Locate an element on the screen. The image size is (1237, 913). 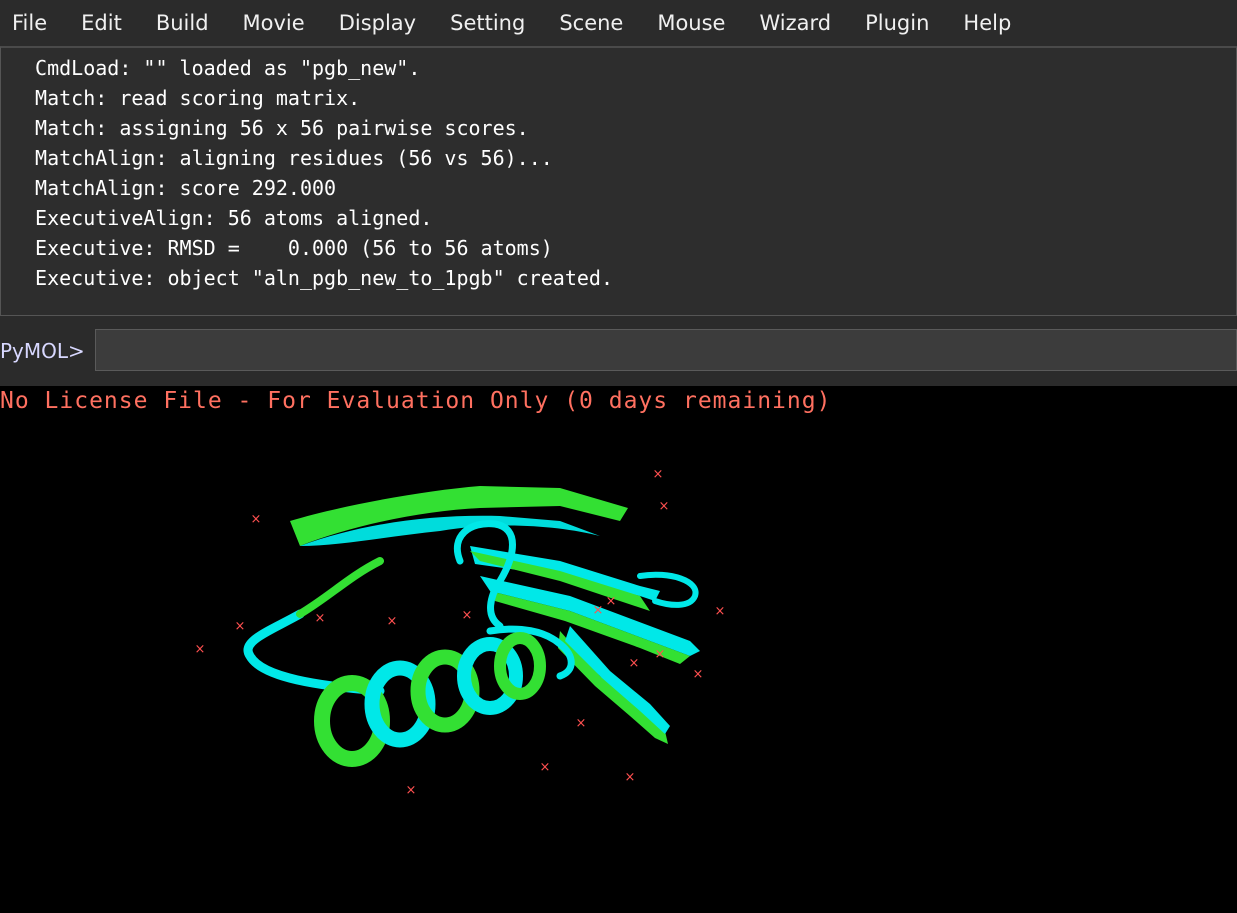
menu-help: Help is located at coordinates (987, 23).